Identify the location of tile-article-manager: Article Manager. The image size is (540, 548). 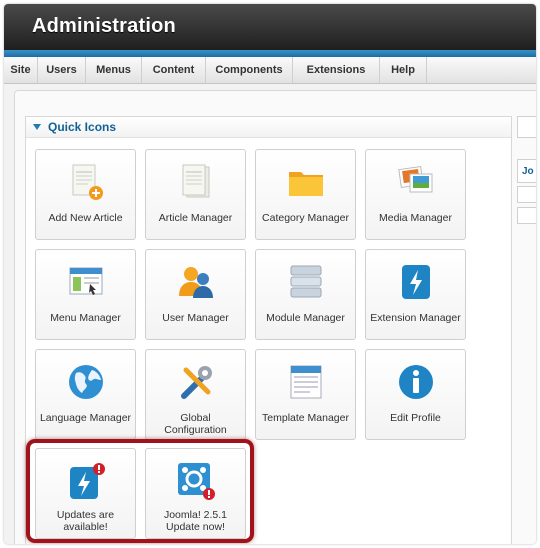
(195, 194).